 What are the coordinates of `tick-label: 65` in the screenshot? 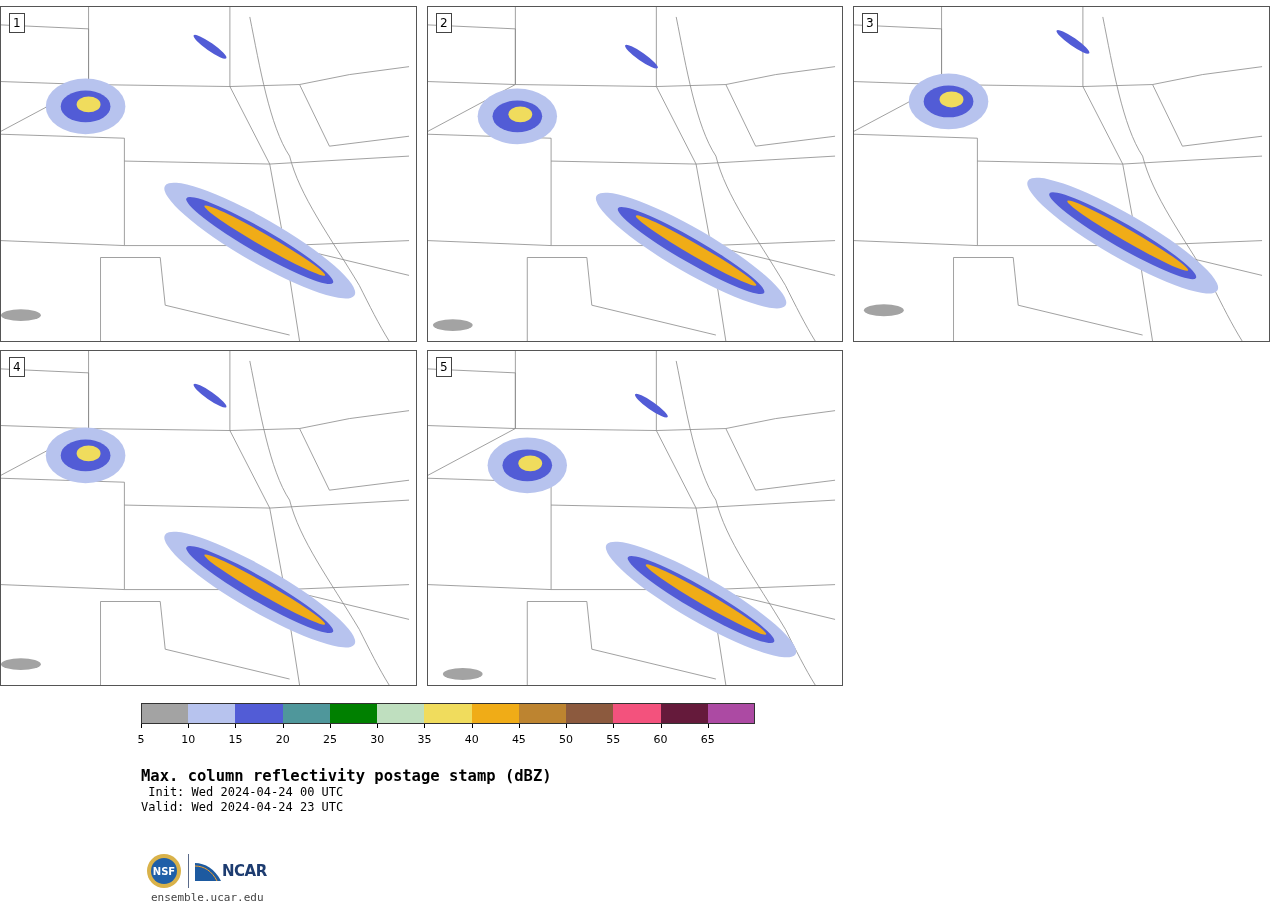 It's located at (707, 739).